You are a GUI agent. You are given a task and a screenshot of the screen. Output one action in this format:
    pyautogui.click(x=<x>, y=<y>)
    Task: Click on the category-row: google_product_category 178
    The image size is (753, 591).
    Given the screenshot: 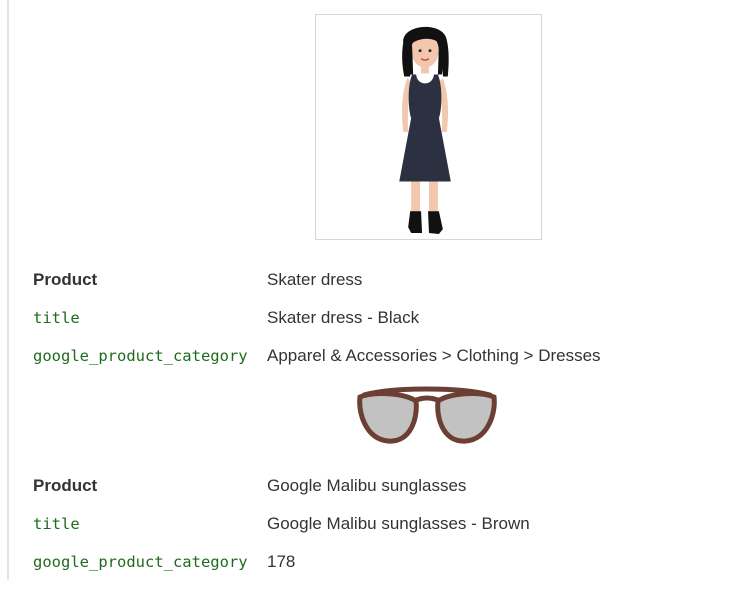 What is the action you would take?
    pyautogui.click(x=383, y=562)
    